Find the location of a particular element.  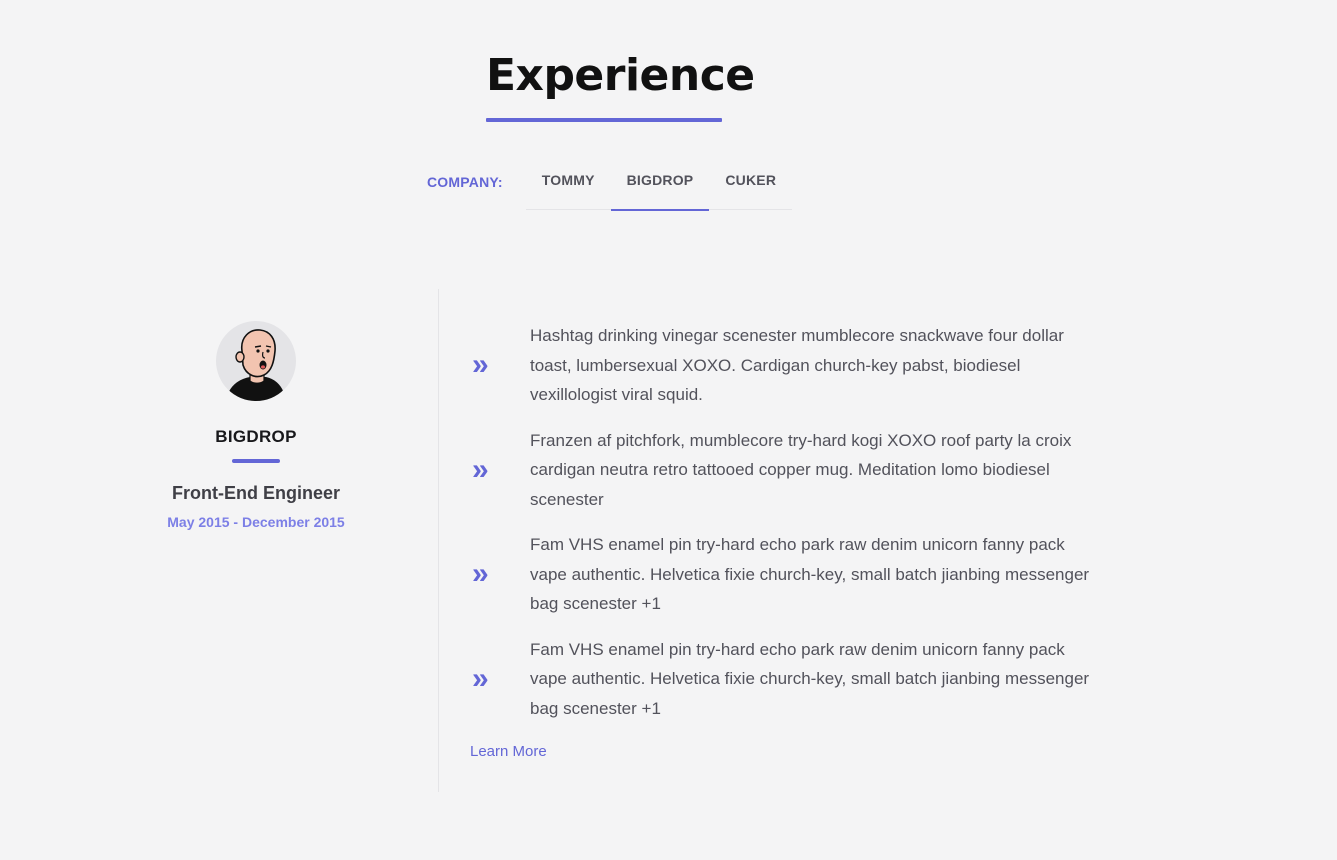

section-heading: Experience is located at coordinates (620, 84).